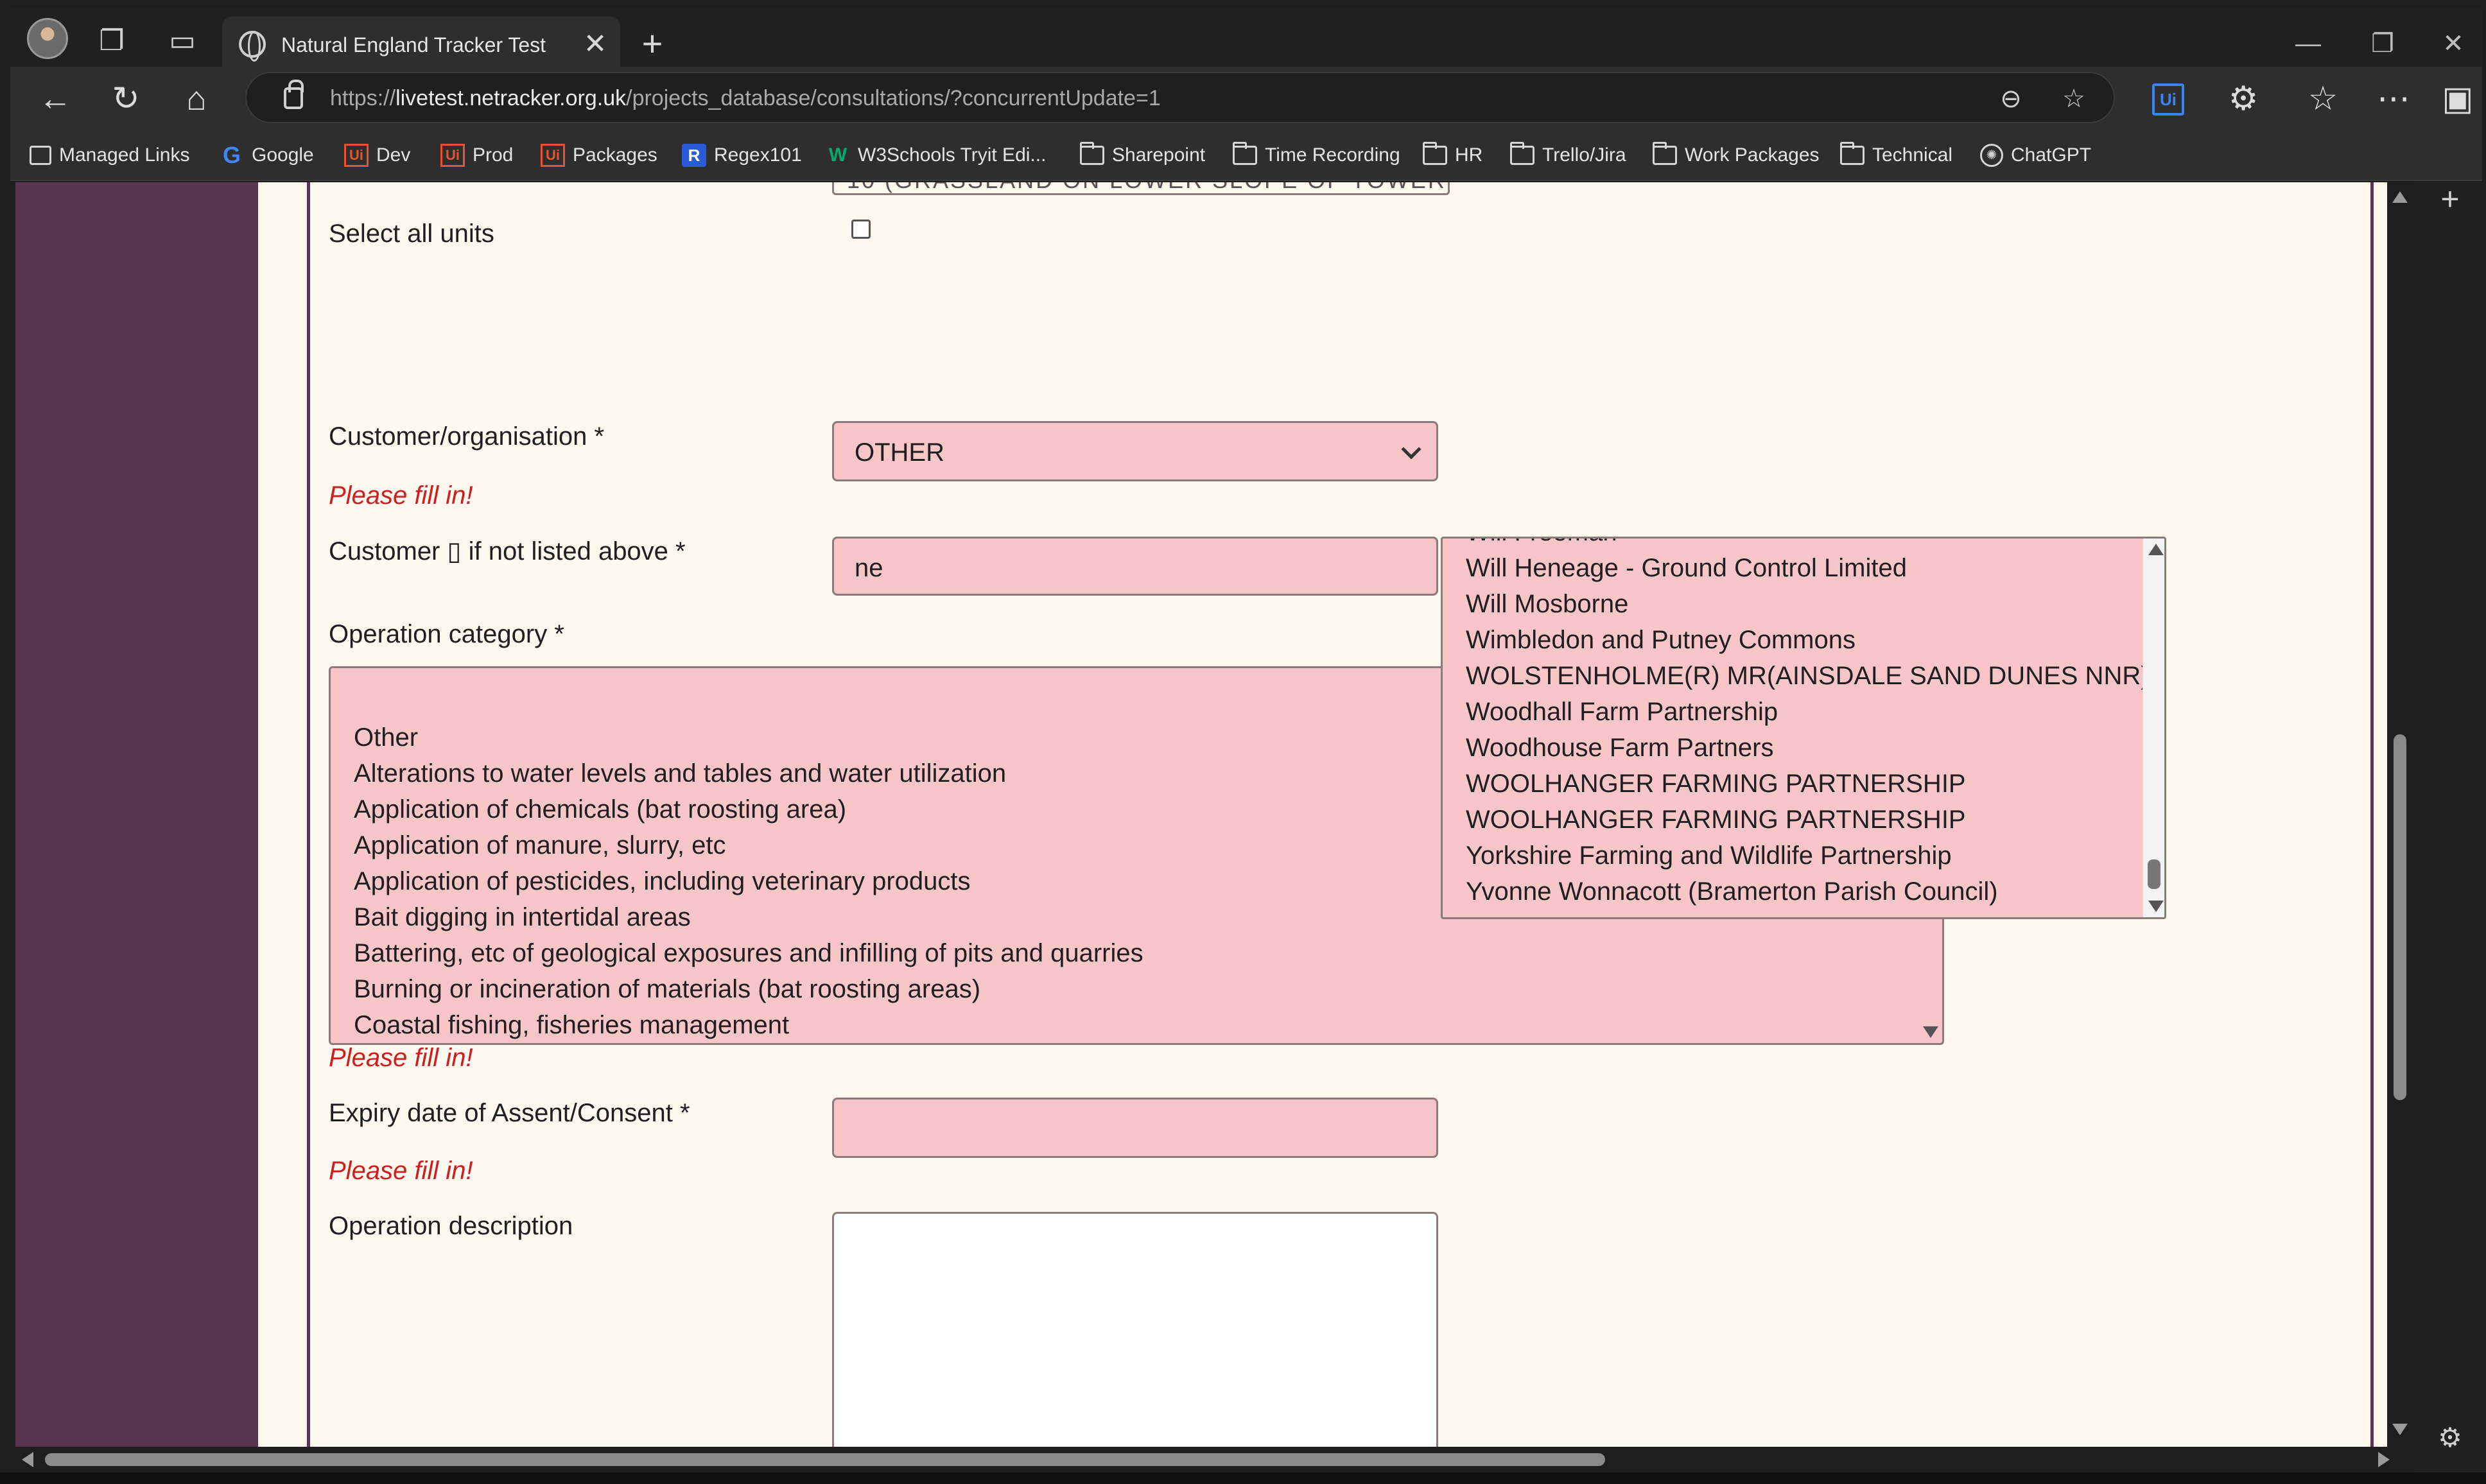 The height and width of the screenshot is (1484, 2486). I want to click on bookmark-time-recording: Time Recording, so click(1317, 155).